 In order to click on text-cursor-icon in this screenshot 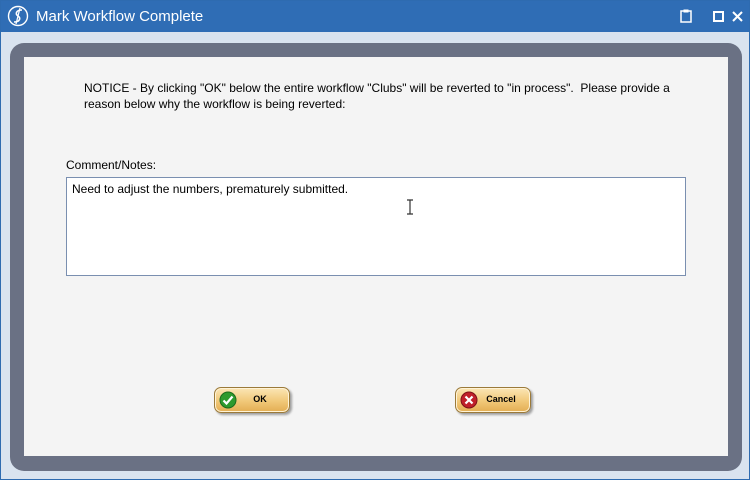, I will do `click(410, 207)`.